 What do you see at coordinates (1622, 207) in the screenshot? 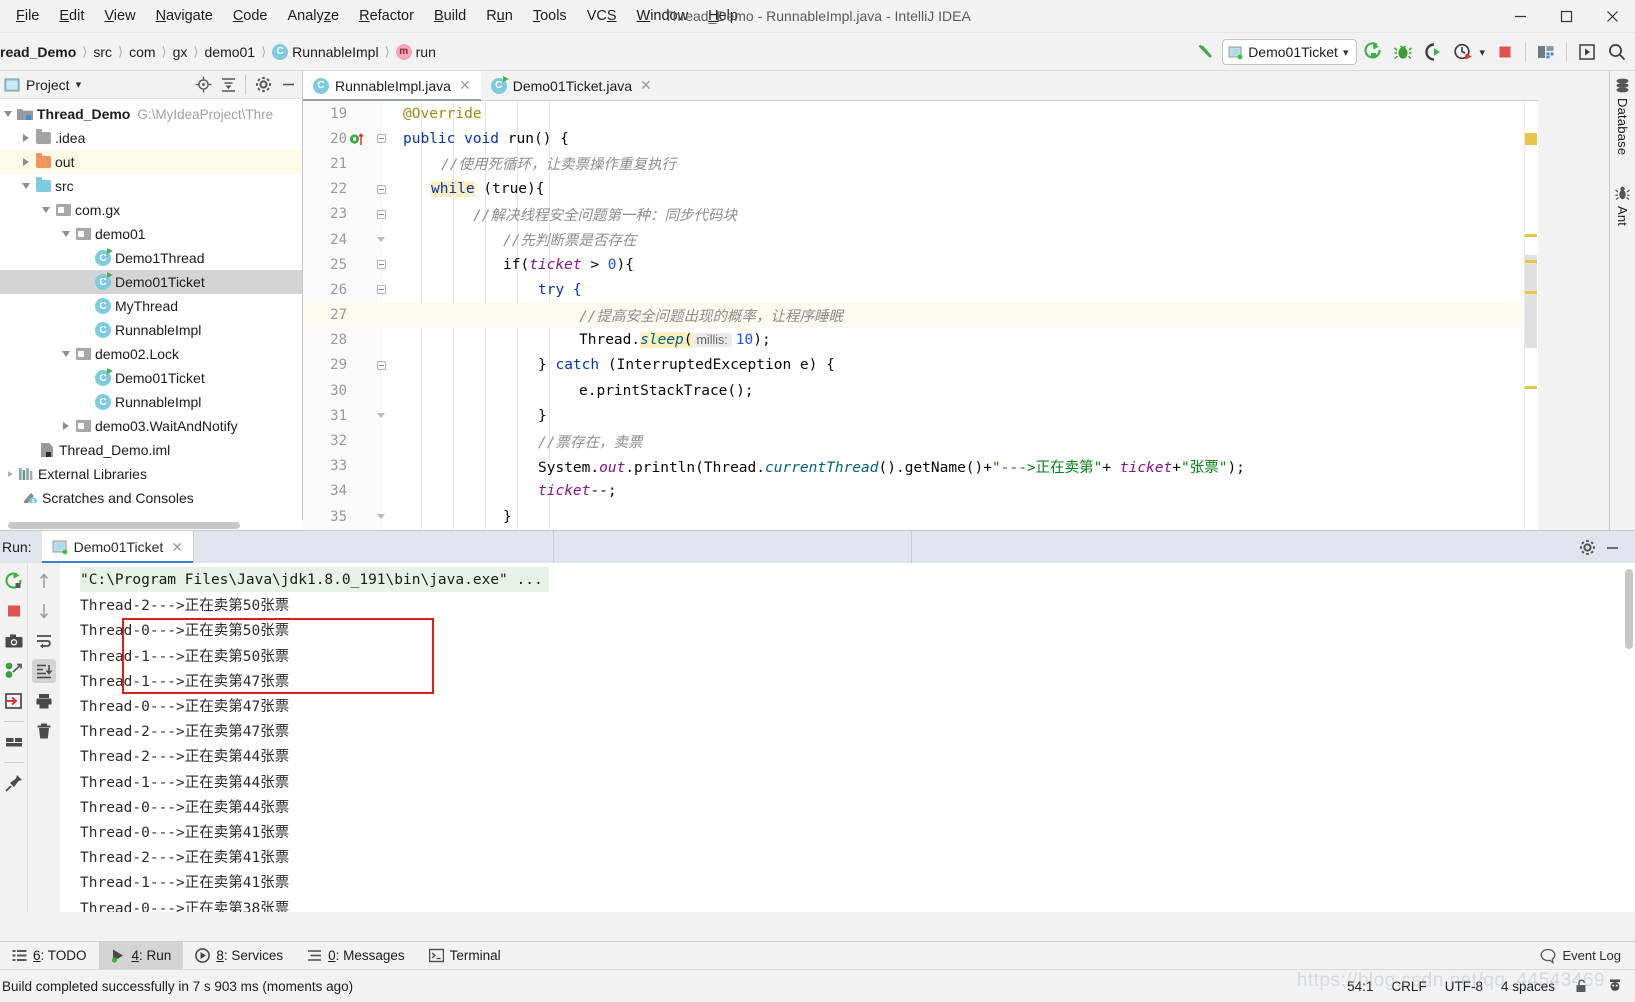
I see `tool-button-ant: Ant` at bounding box center [1622, 207].